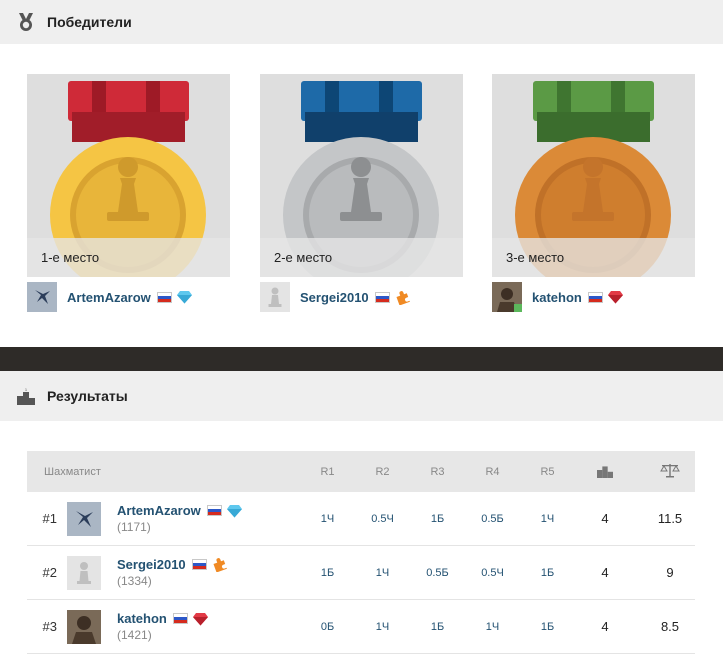 The image size is (723, 661). I want to click on winner-second: Sergei2010, so click(335, 297).